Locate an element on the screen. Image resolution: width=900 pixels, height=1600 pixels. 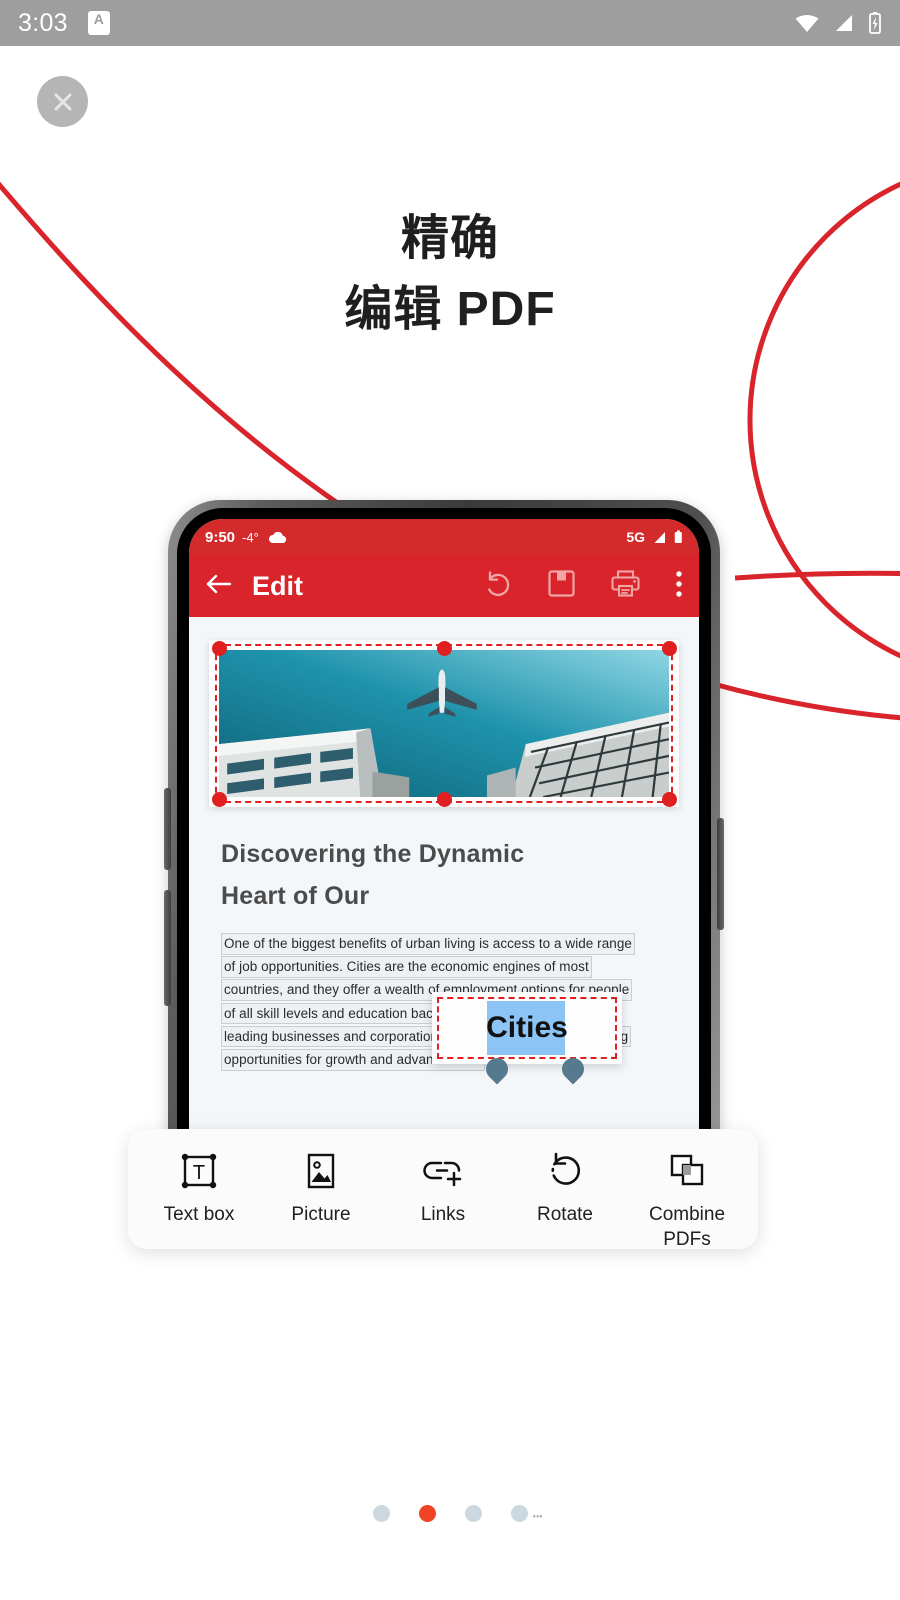
resize-handle-top-left is located at coordinates (219, 648).